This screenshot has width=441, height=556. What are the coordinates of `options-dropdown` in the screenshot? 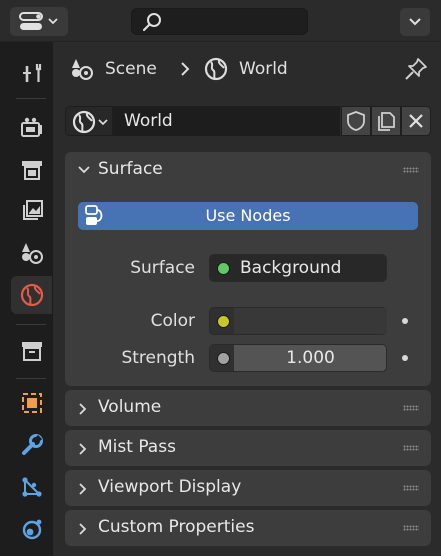 It's located at (415, 22).